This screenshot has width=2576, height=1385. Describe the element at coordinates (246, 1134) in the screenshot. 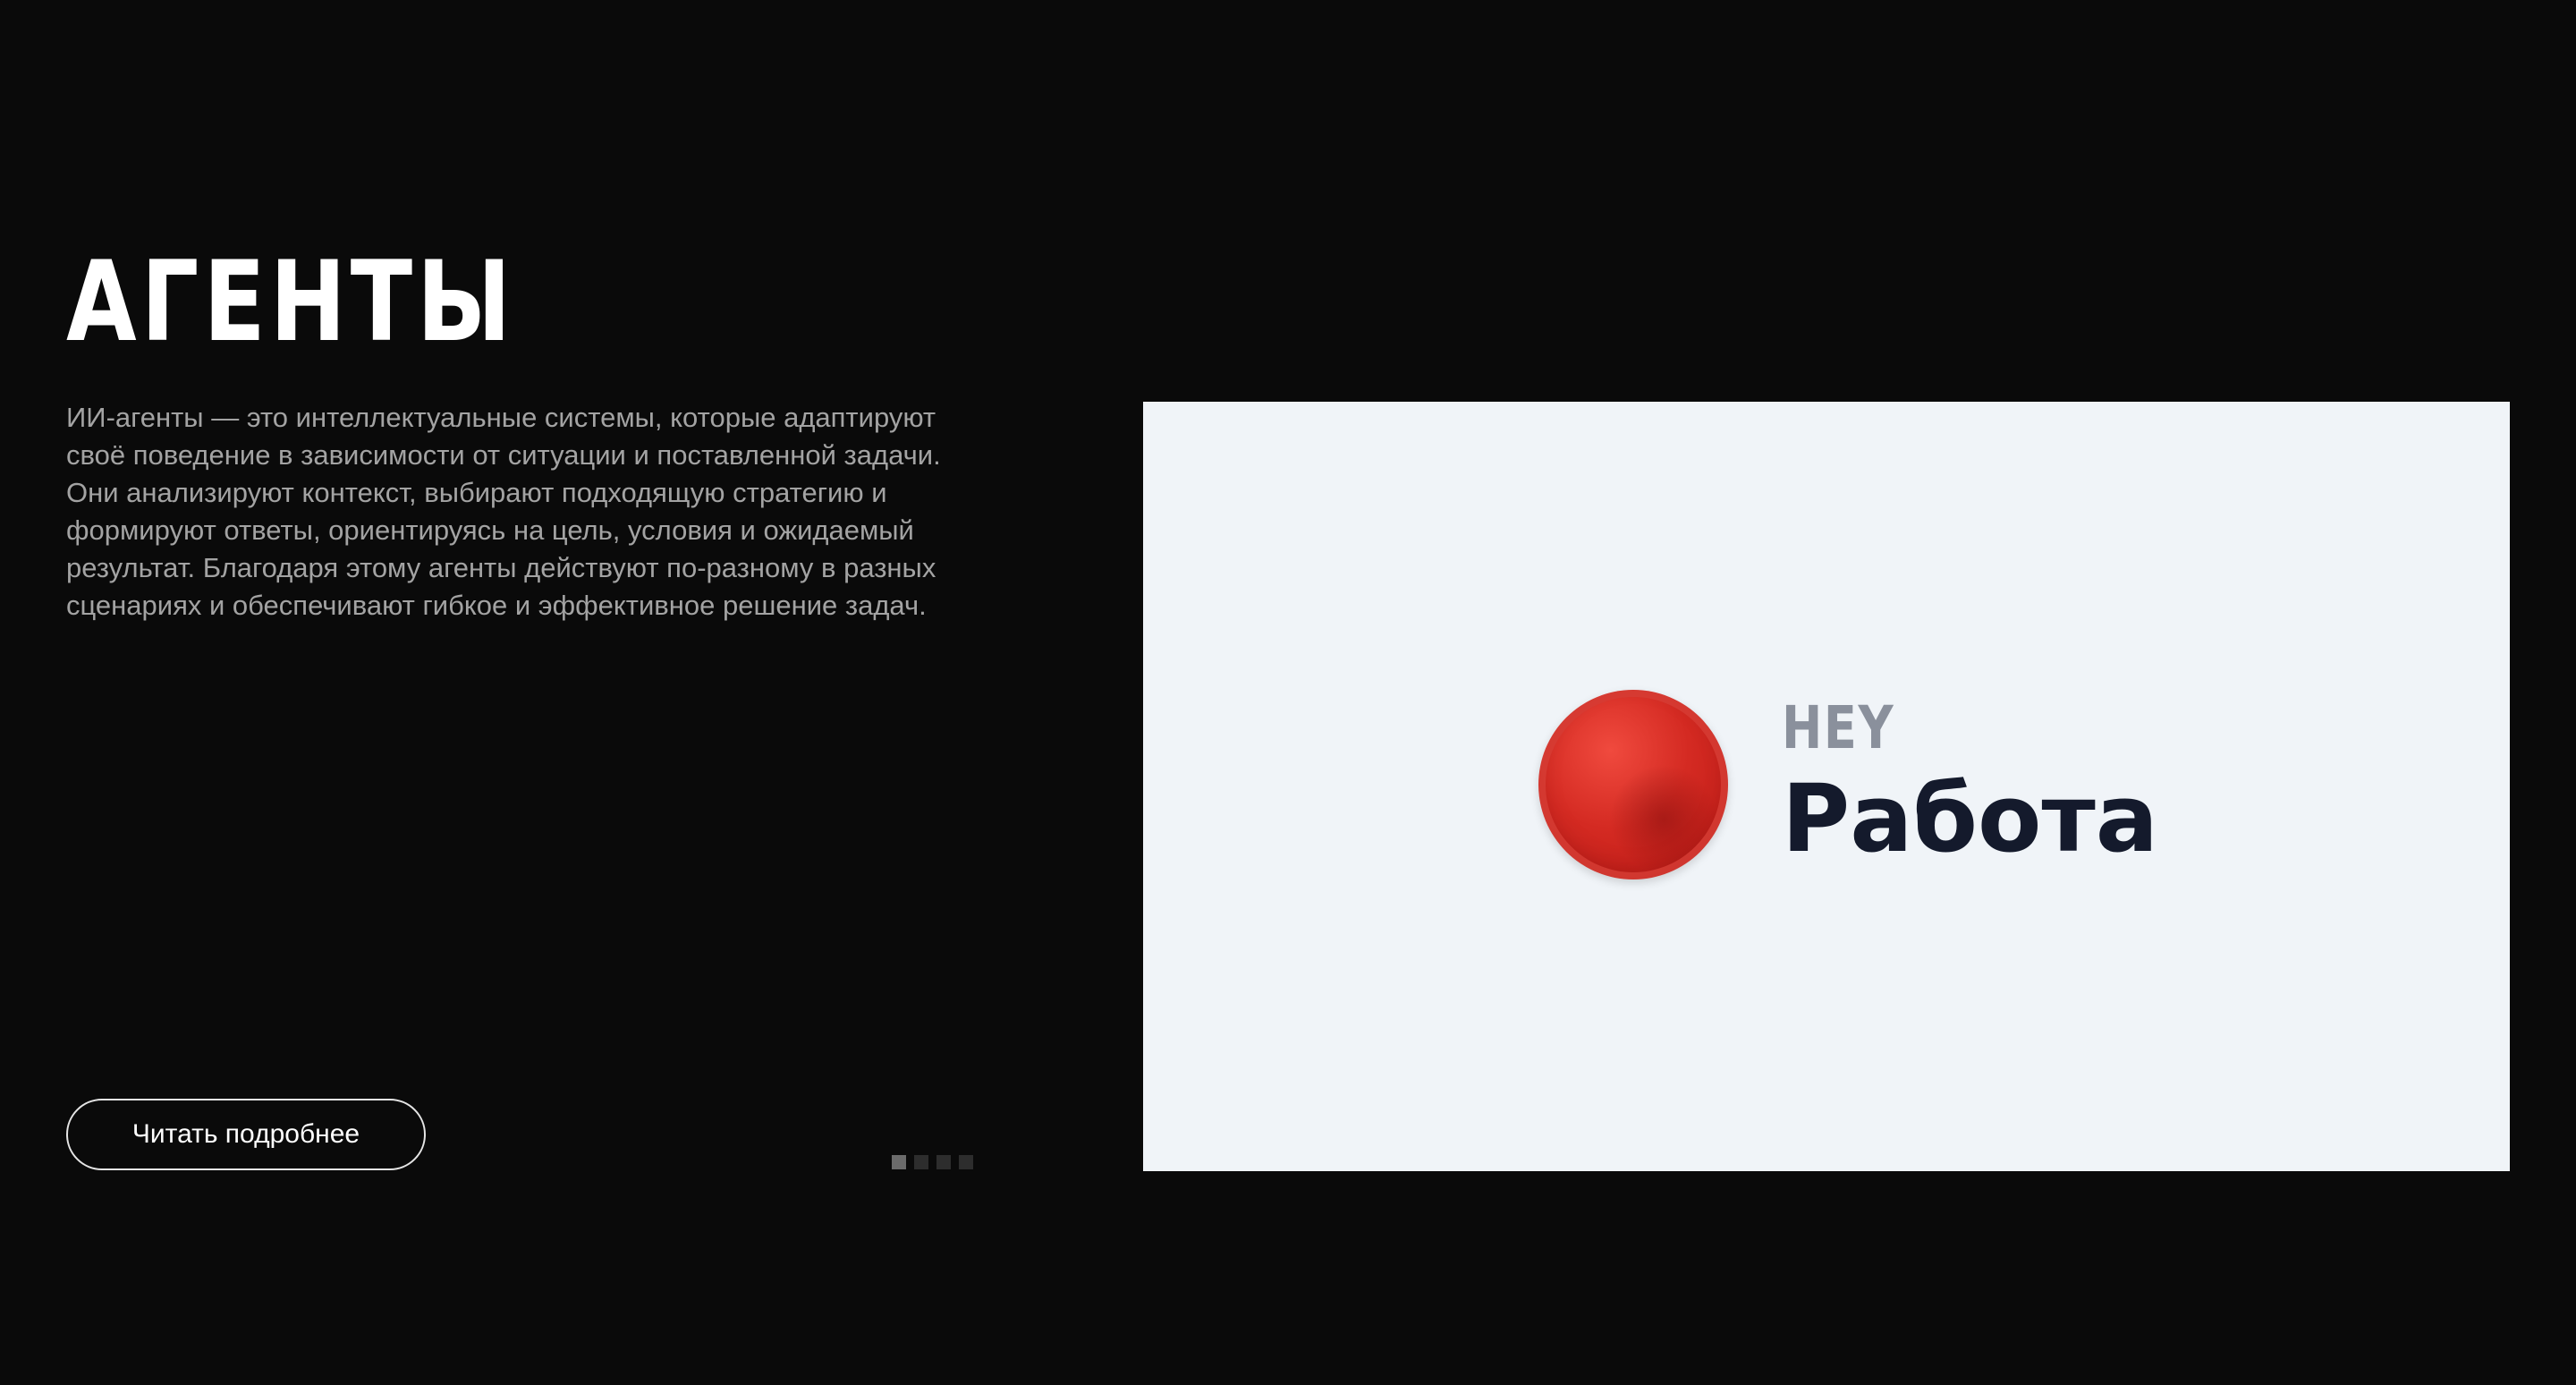

I see `read-more-button: Читать подробнее` at that location.